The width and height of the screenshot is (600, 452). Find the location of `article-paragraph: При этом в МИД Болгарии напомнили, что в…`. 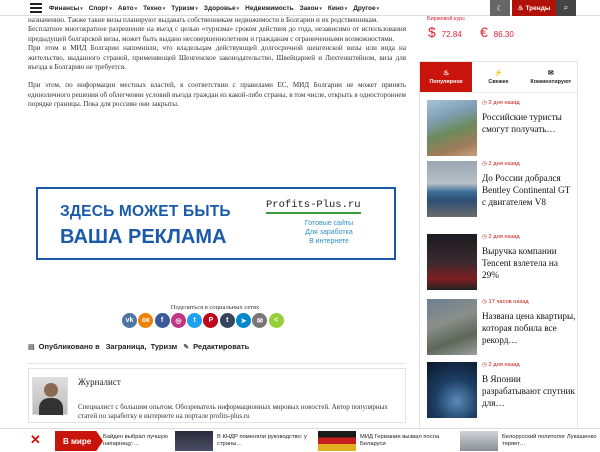

article-paragraph: При этом в МИД Болгарии напомнили, что в… is located at coordinates (217, 58).